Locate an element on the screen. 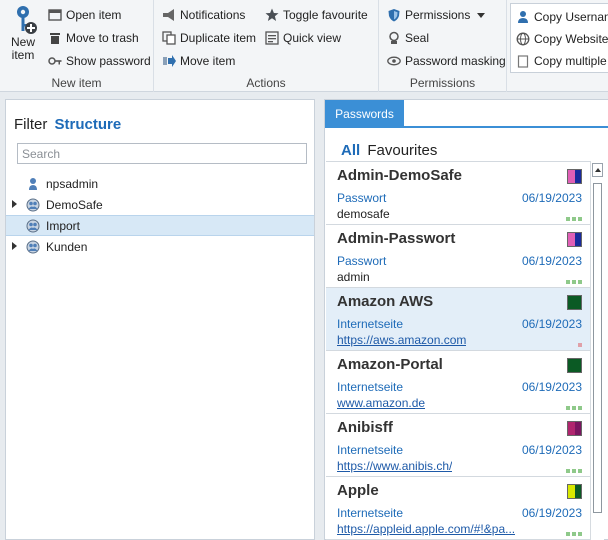 The width and height of the screenshot is (608, 540). tree-node-label: Kunden is located at coordinates (67, 246).